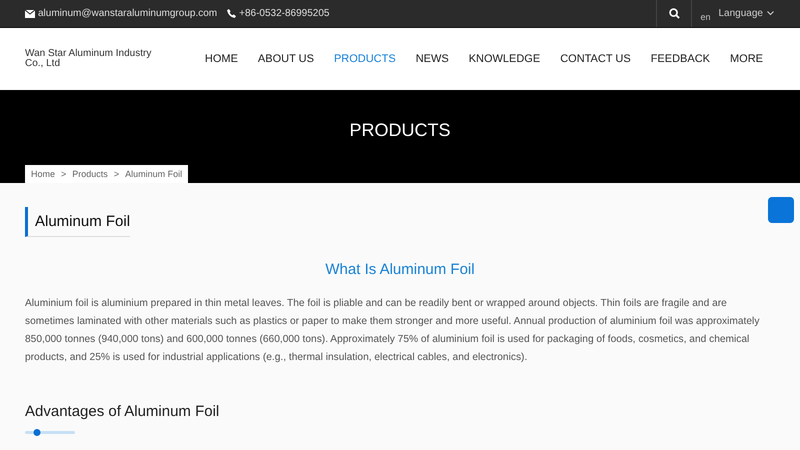 Image resolution: width=800 pixels, height=450 pixels. Describe the element at coordinates (392, 331) in the screenshot. I see `description-paragraph: Aluminium foil is aluminium prepared in thin metal leaves. The foil is pliable and can be readily bent or wrapped around objects. Thin foils are fragile and are sometimes laminated with other materials such as plastics or paper to make them stronger and more useful. Annual production of aluminium foil was approximately 850,000 tonnes (940,000 tons) and 600,000 tonnes (660,000 tons). Approximately 75% of aluminium foil is used for packaging of foods, cosmetics, and chemical products, and 25% is used for industrial applications (e.g., thermal insulation, electrical cables, and electronics).` at that location.